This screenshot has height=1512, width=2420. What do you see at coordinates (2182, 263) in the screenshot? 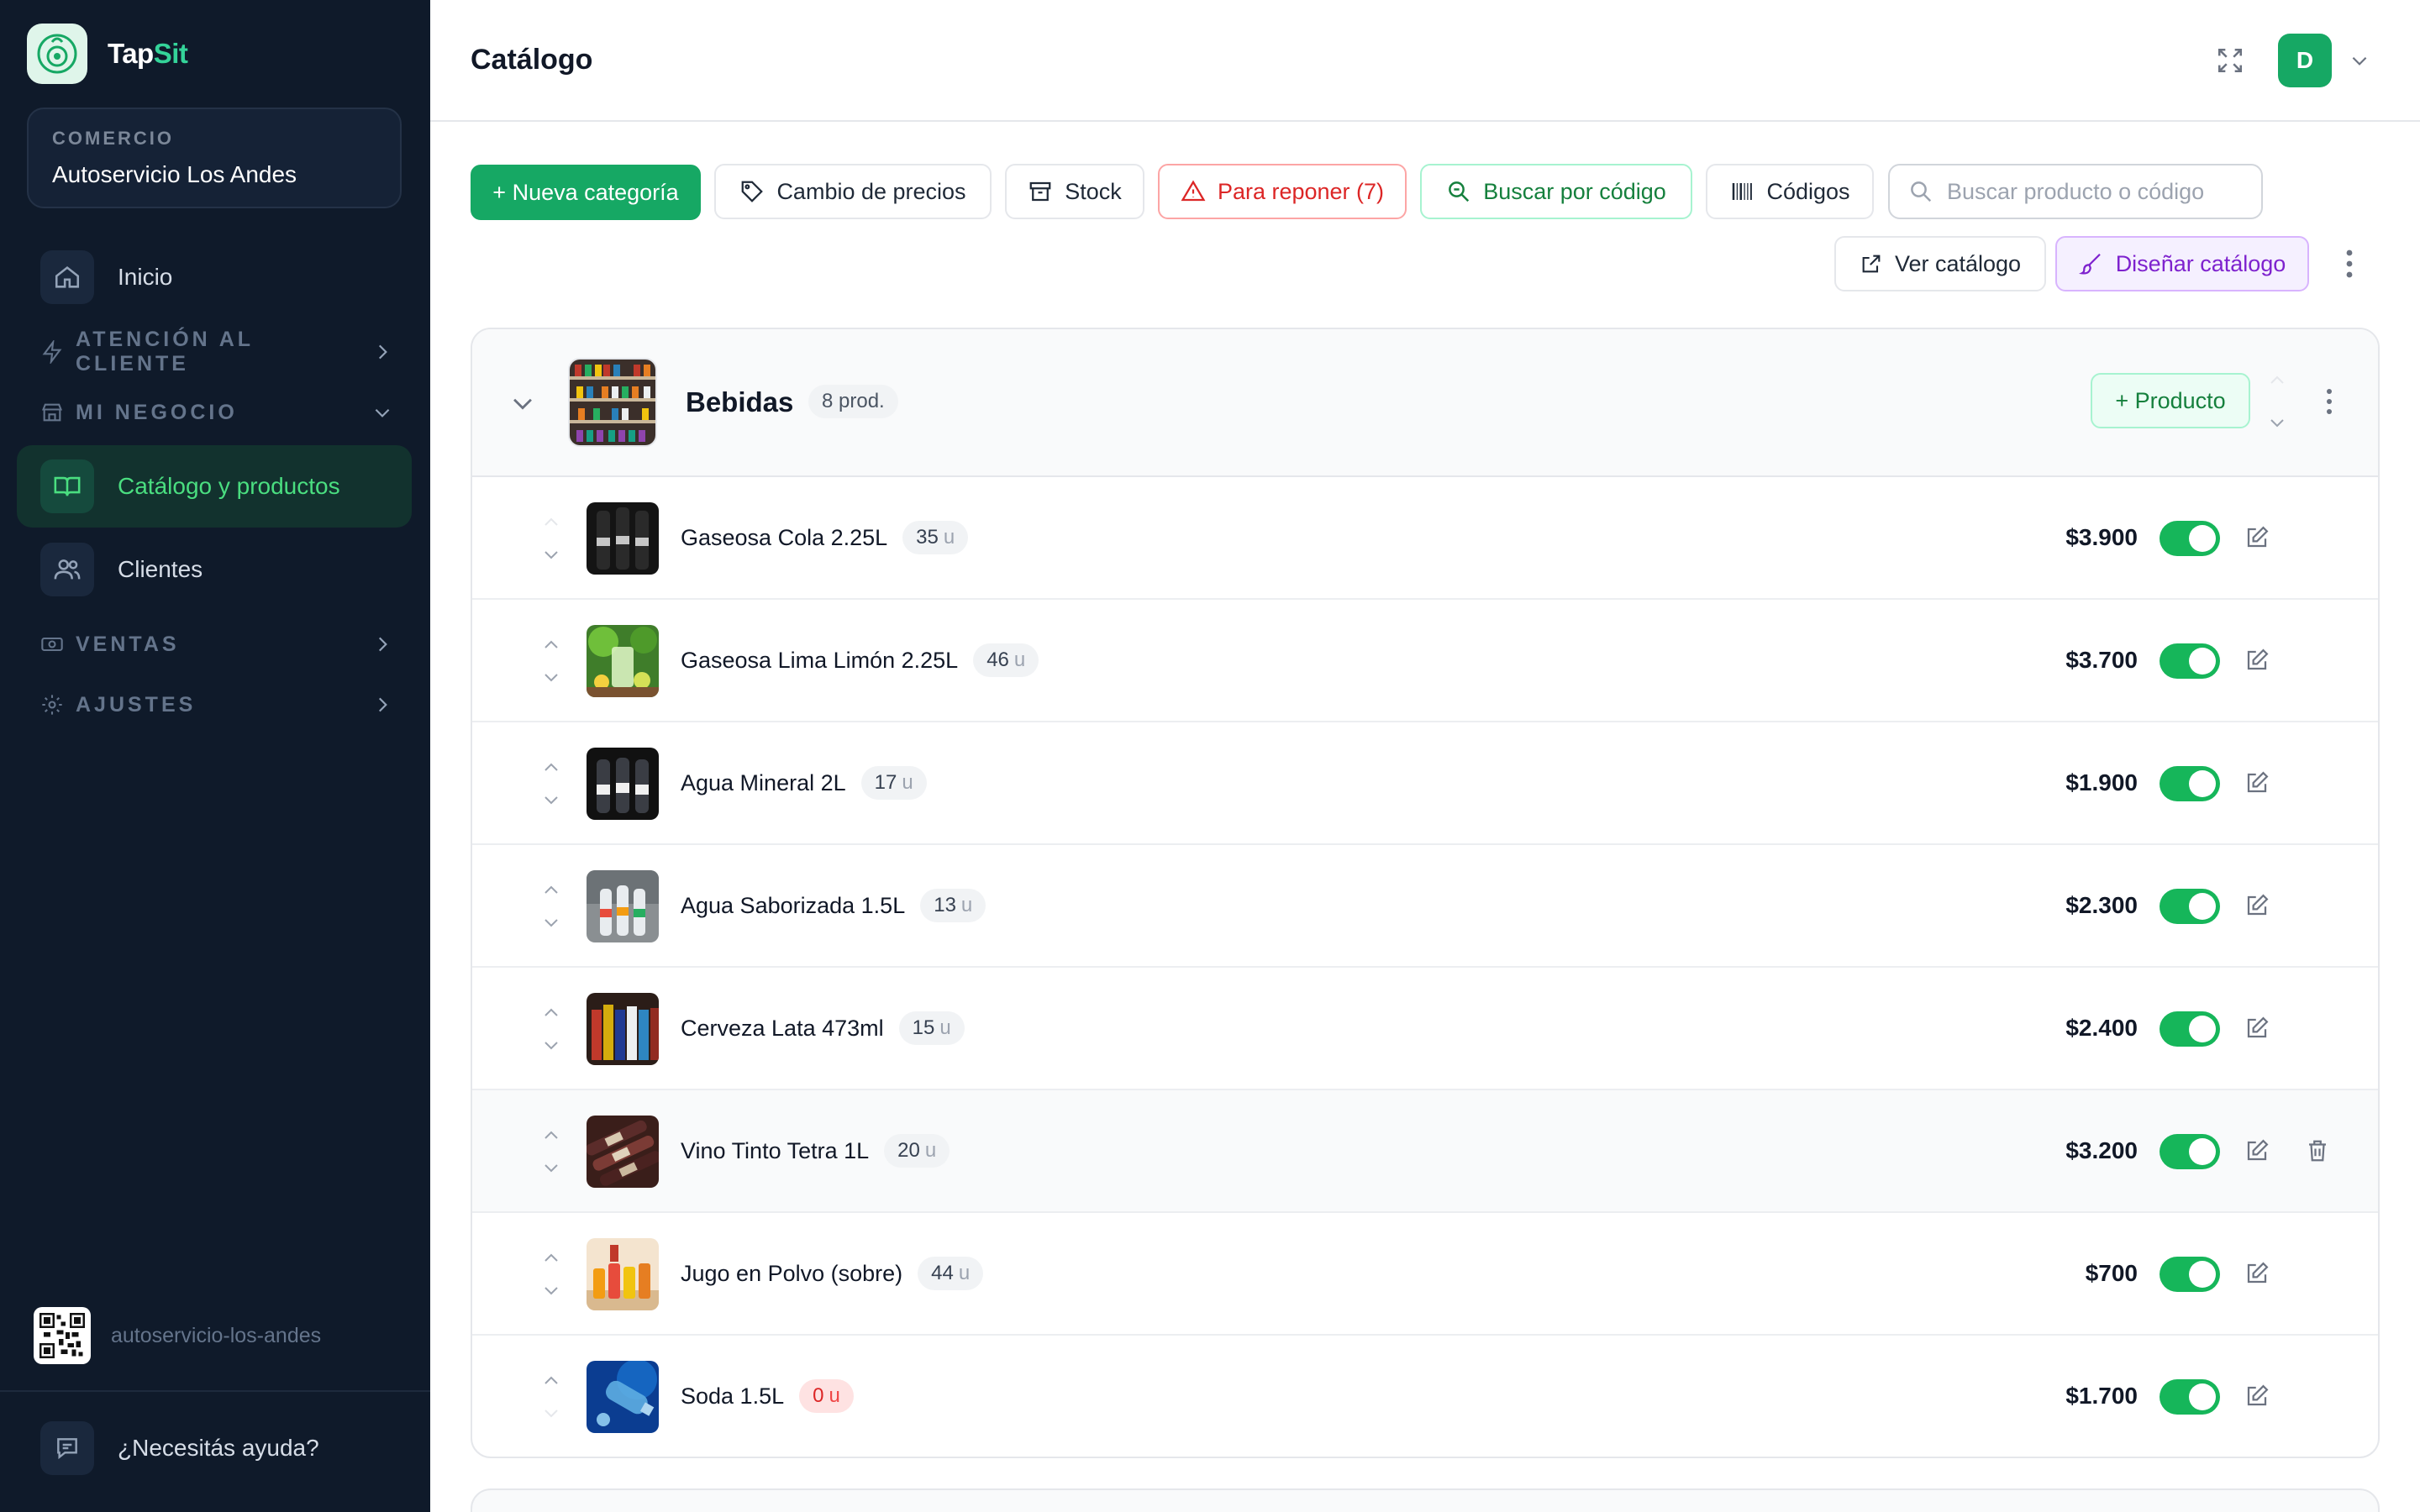
I see `design-catalog-button: Diseñar catálogo` at bounding box center [2182, 263].